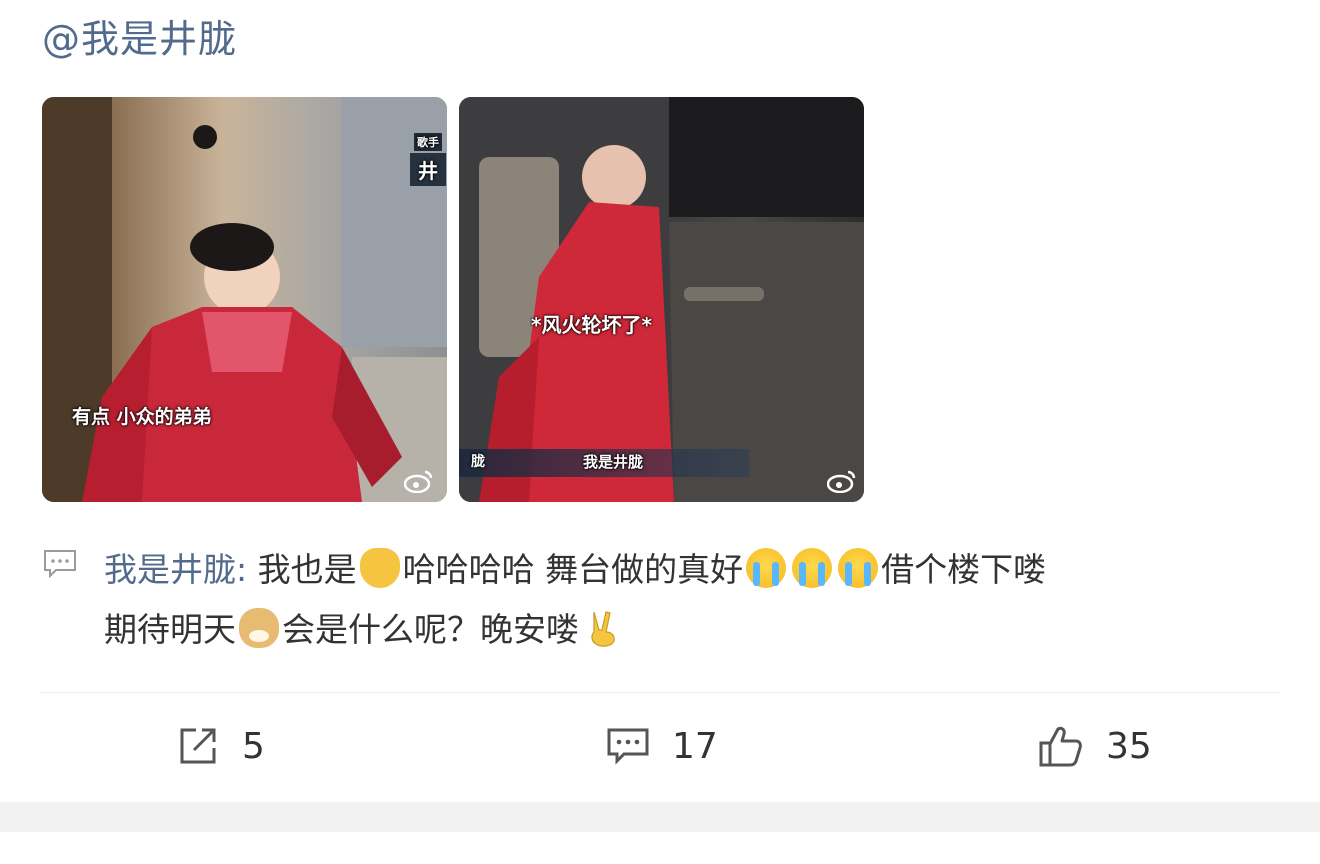 This screenshot has height=864, width=1320. I want to click on victory-hand-icon, so click(603, 629).